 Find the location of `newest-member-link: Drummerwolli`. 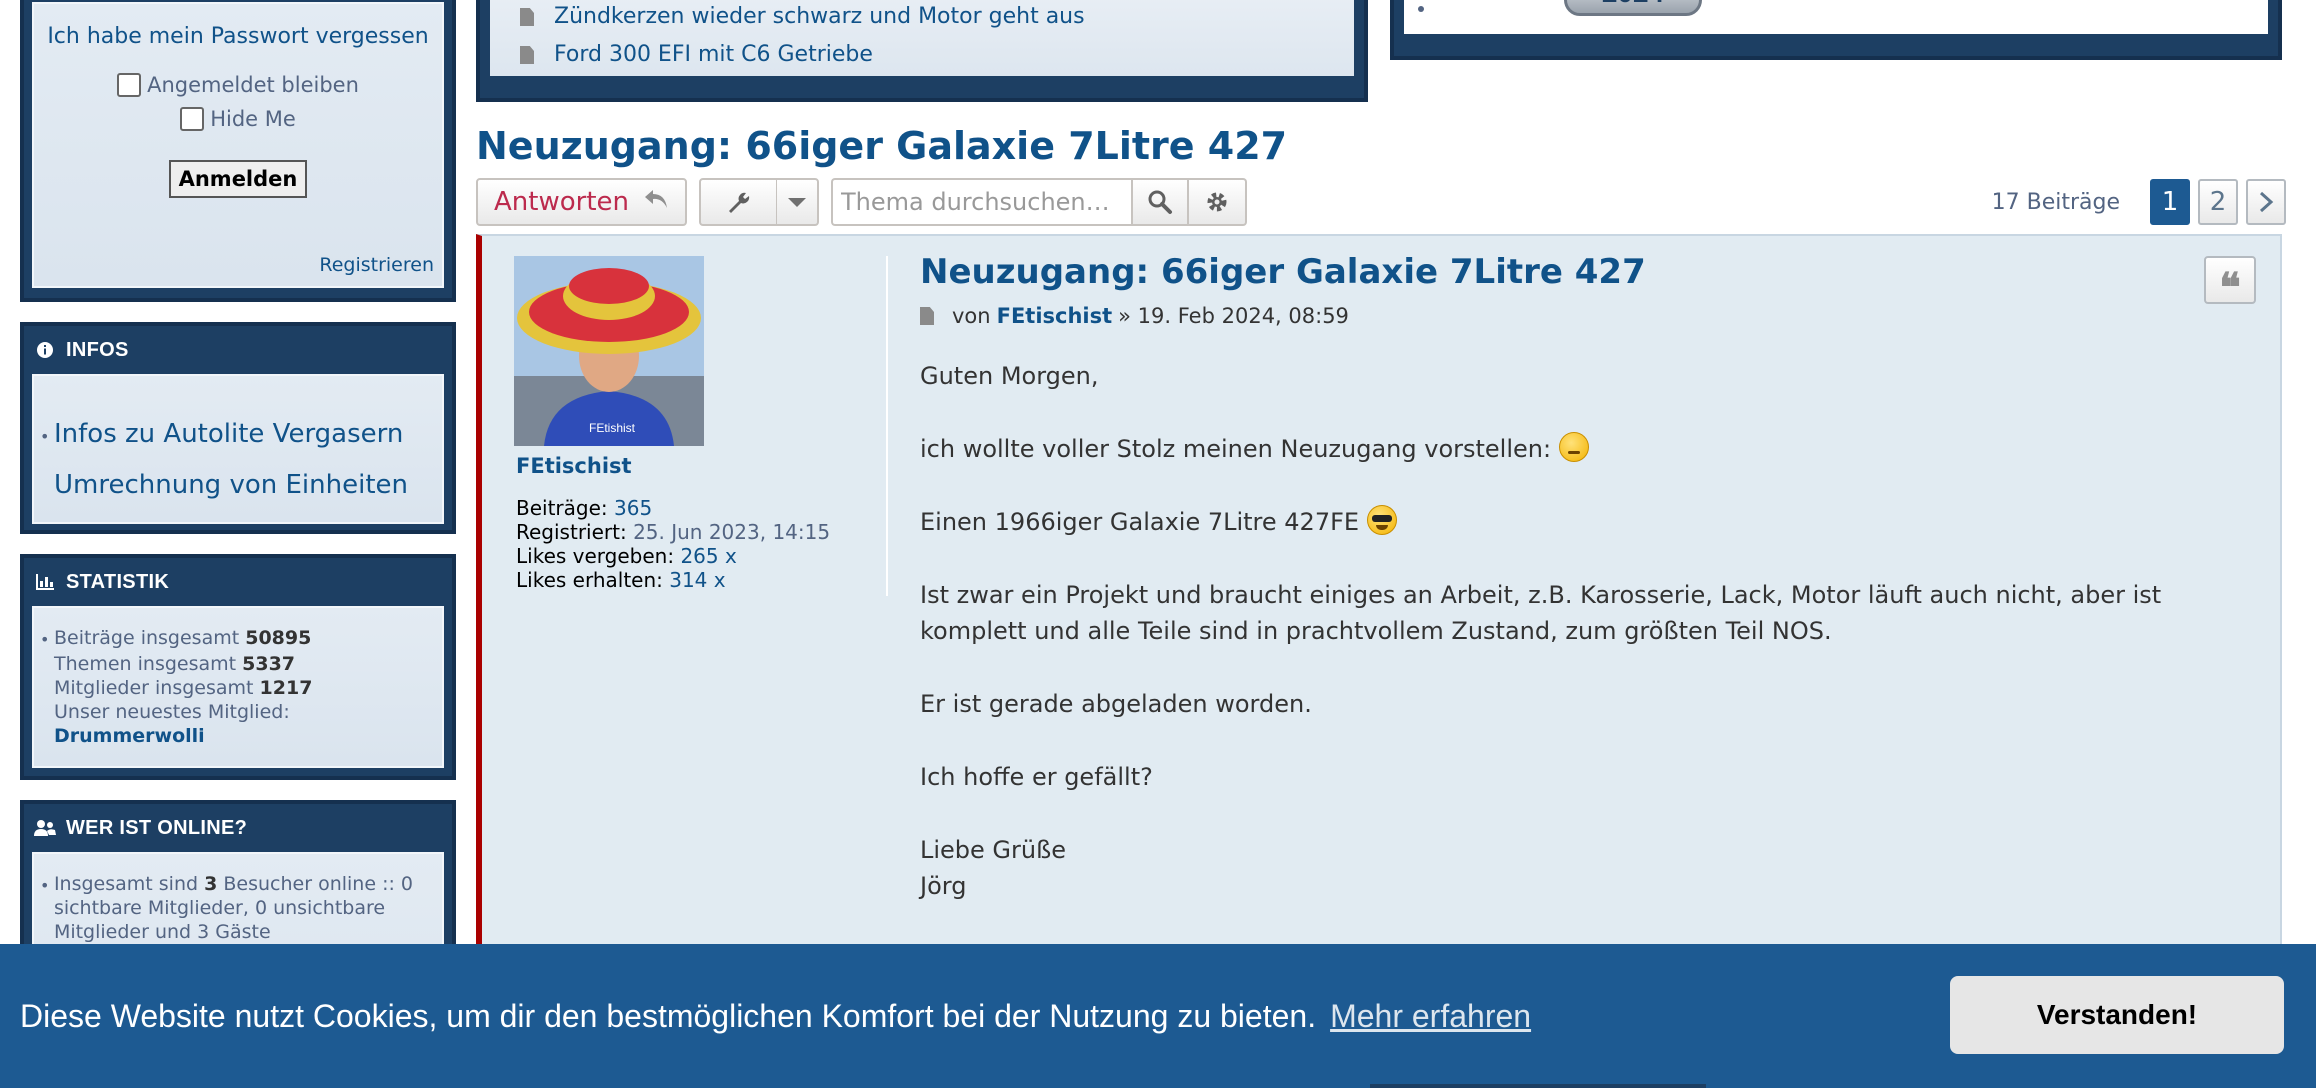

newest-member-link: Drummerwolli is located at coordinates (129, 736).